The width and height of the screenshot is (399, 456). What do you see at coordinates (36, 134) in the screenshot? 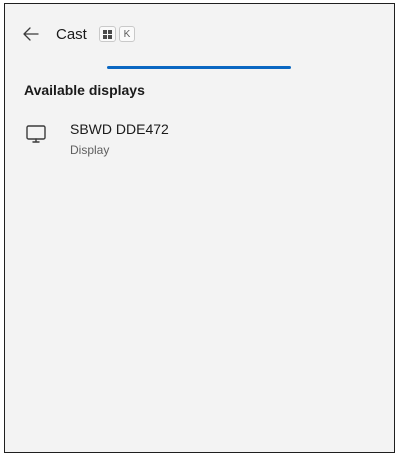
I see `monitor-icon` at bounding box center [36, 134].